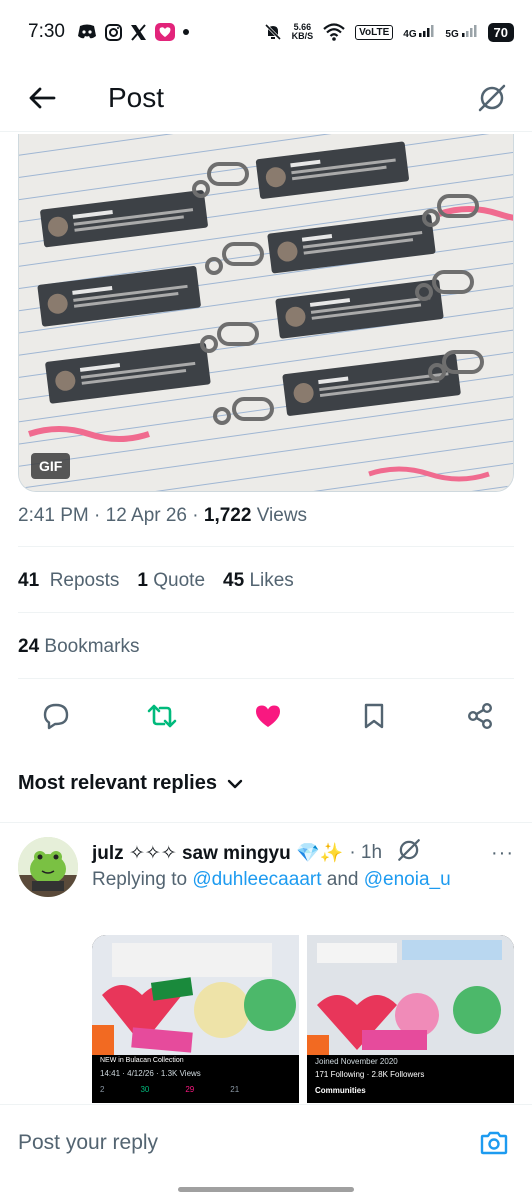 Image resolution: width=532 pixels, height=1200 pixels. I want to click on repost-icon, so click(162, 716).